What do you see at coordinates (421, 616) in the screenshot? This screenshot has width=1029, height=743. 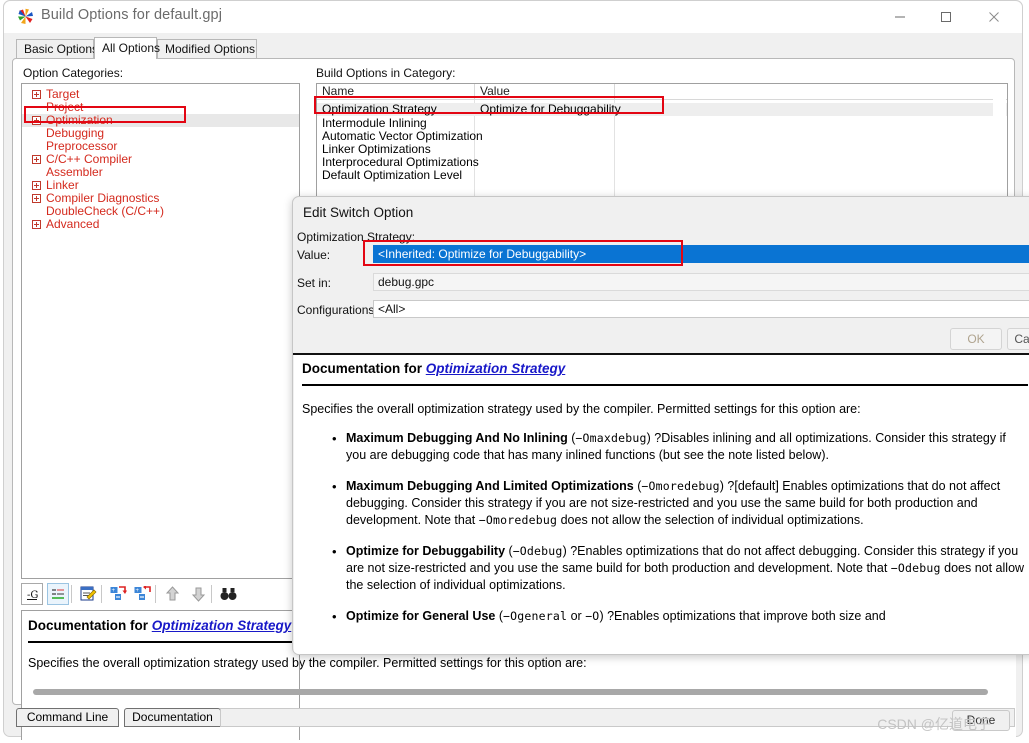 I see `bullet-term: Optimize for General Use` at bounding box center [421, 616].